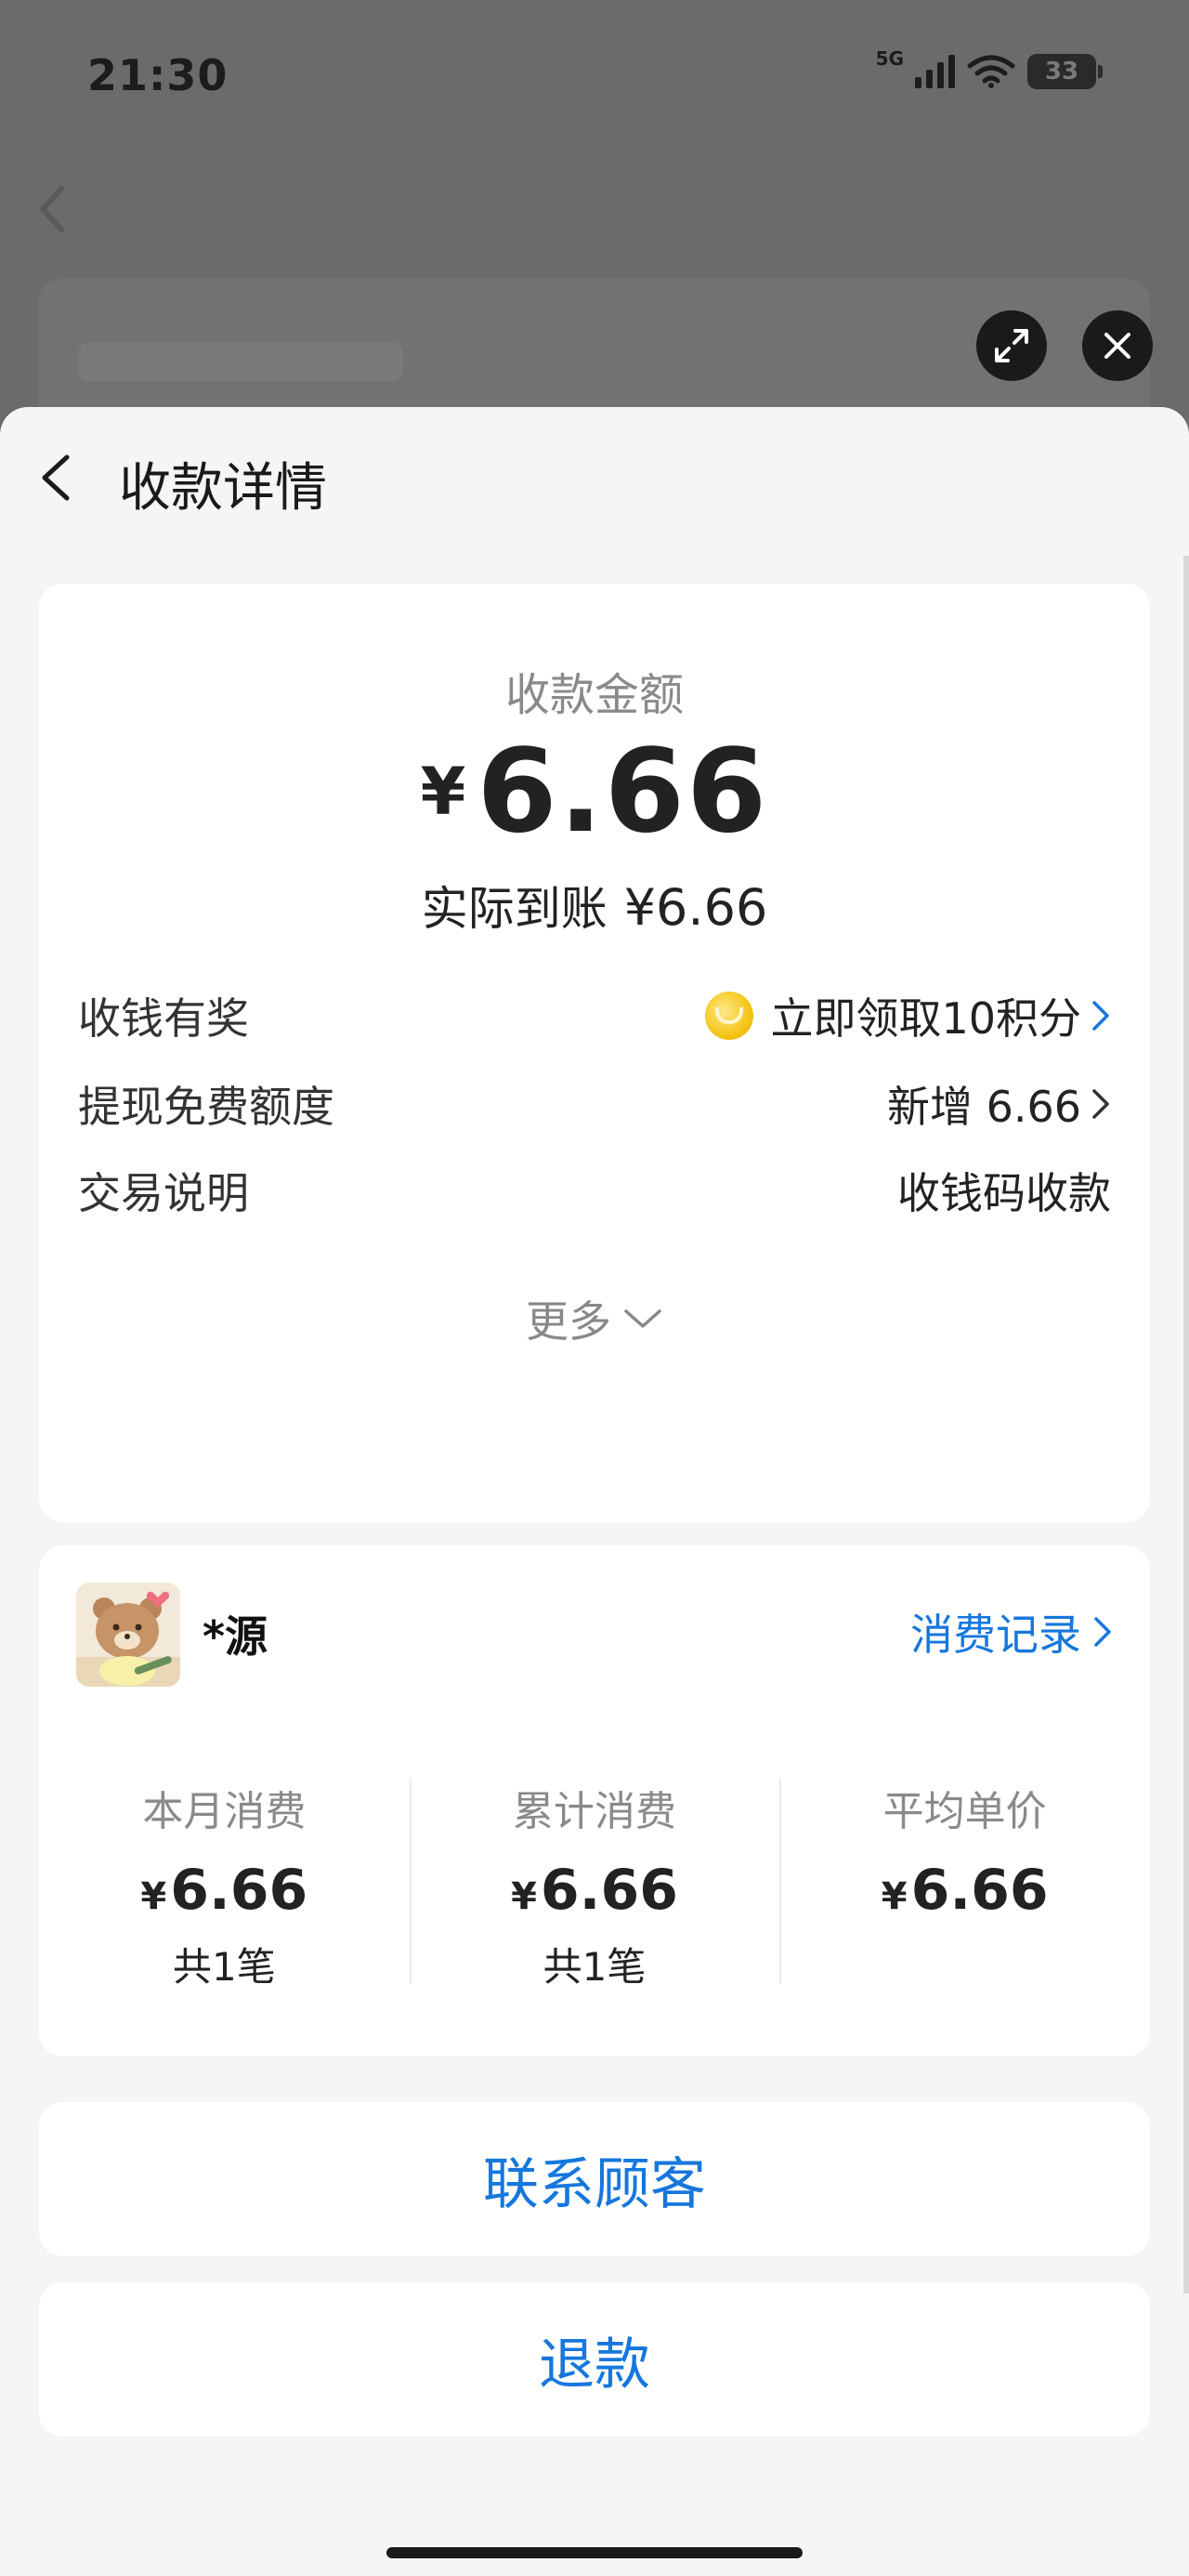  I want to click on stat-label: 平均单价, so click(964, 1811).